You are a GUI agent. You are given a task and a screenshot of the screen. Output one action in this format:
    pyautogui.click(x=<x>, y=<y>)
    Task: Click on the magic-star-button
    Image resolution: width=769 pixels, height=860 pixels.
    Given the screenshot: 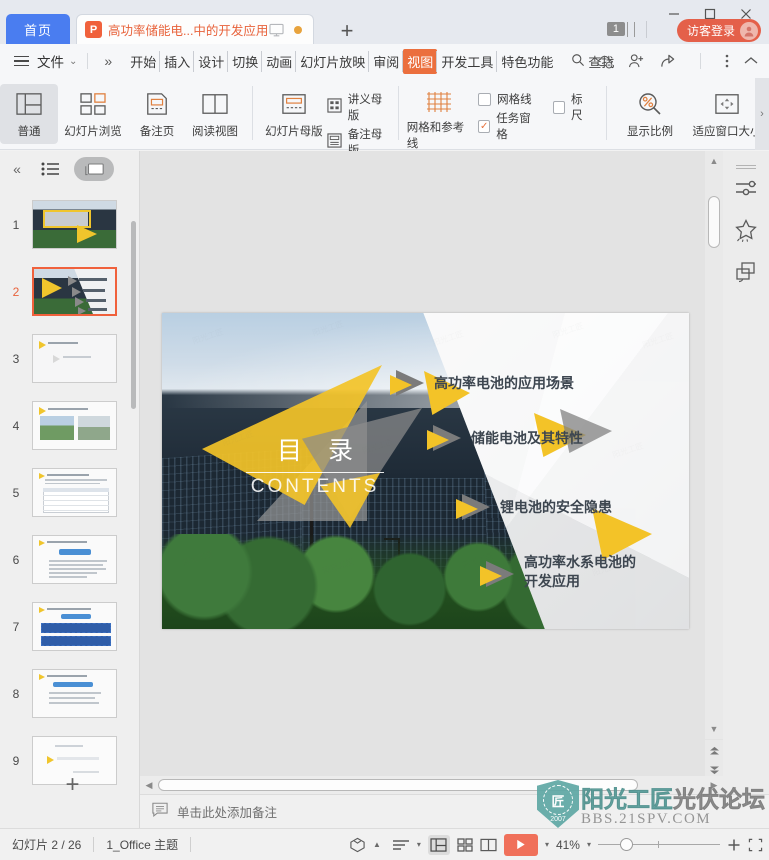 What is the action you would take?
    pyautogui.click(x=746, y=232)
    